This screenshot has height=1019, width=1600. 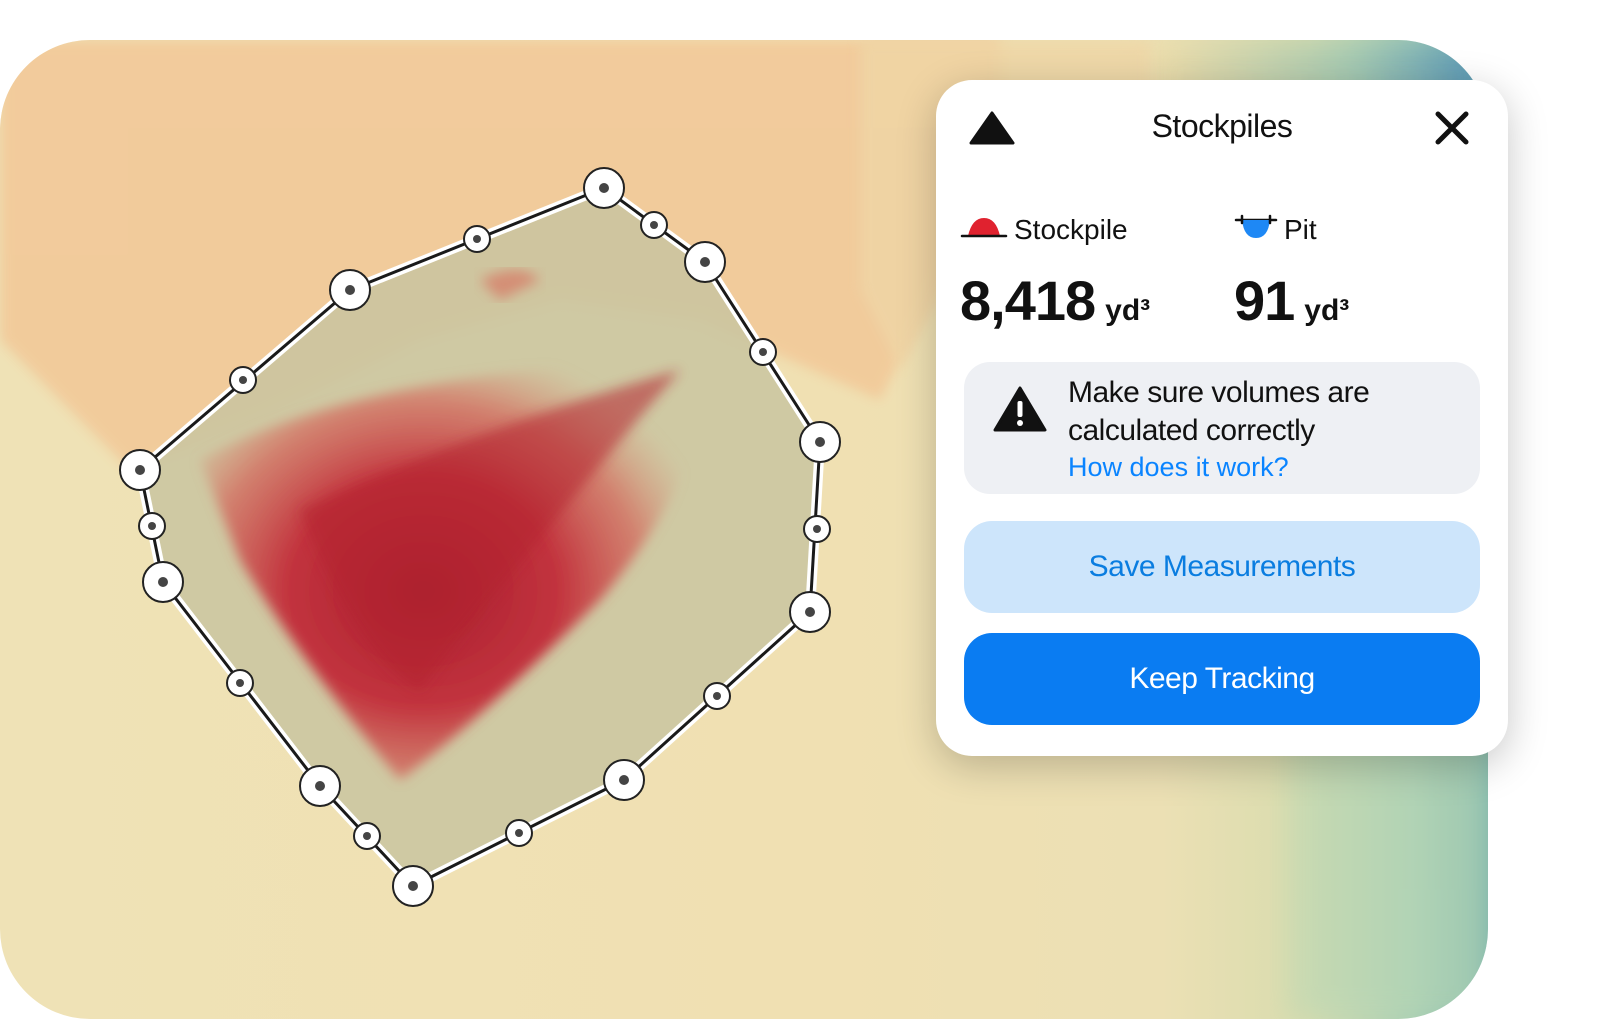 I want to click on stockpile-metric: Stockpile 8,418 yd³, so click(x=1055, y=271).